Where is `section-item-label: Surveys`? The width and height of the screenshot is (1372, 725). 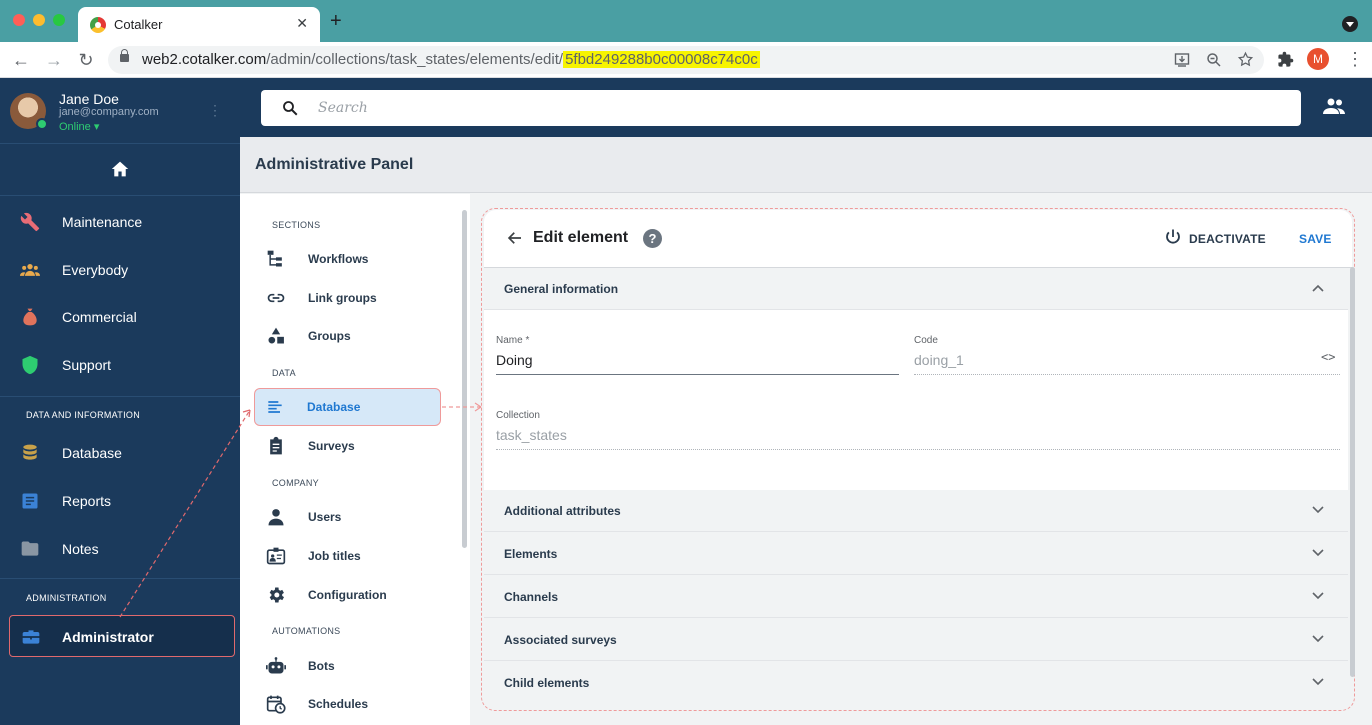
section-item-label: Surveys is located at coordinates (331, 446).